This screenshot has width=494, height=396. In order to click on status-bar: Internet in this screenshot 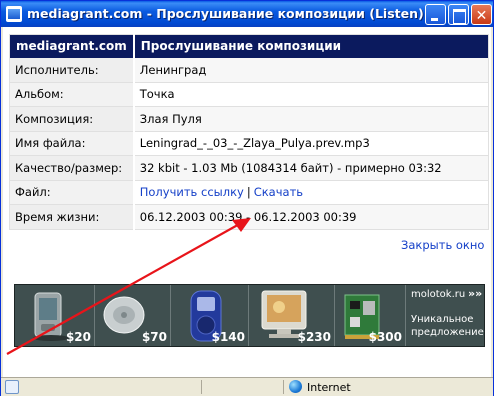, I will do `click(247, 386)`.